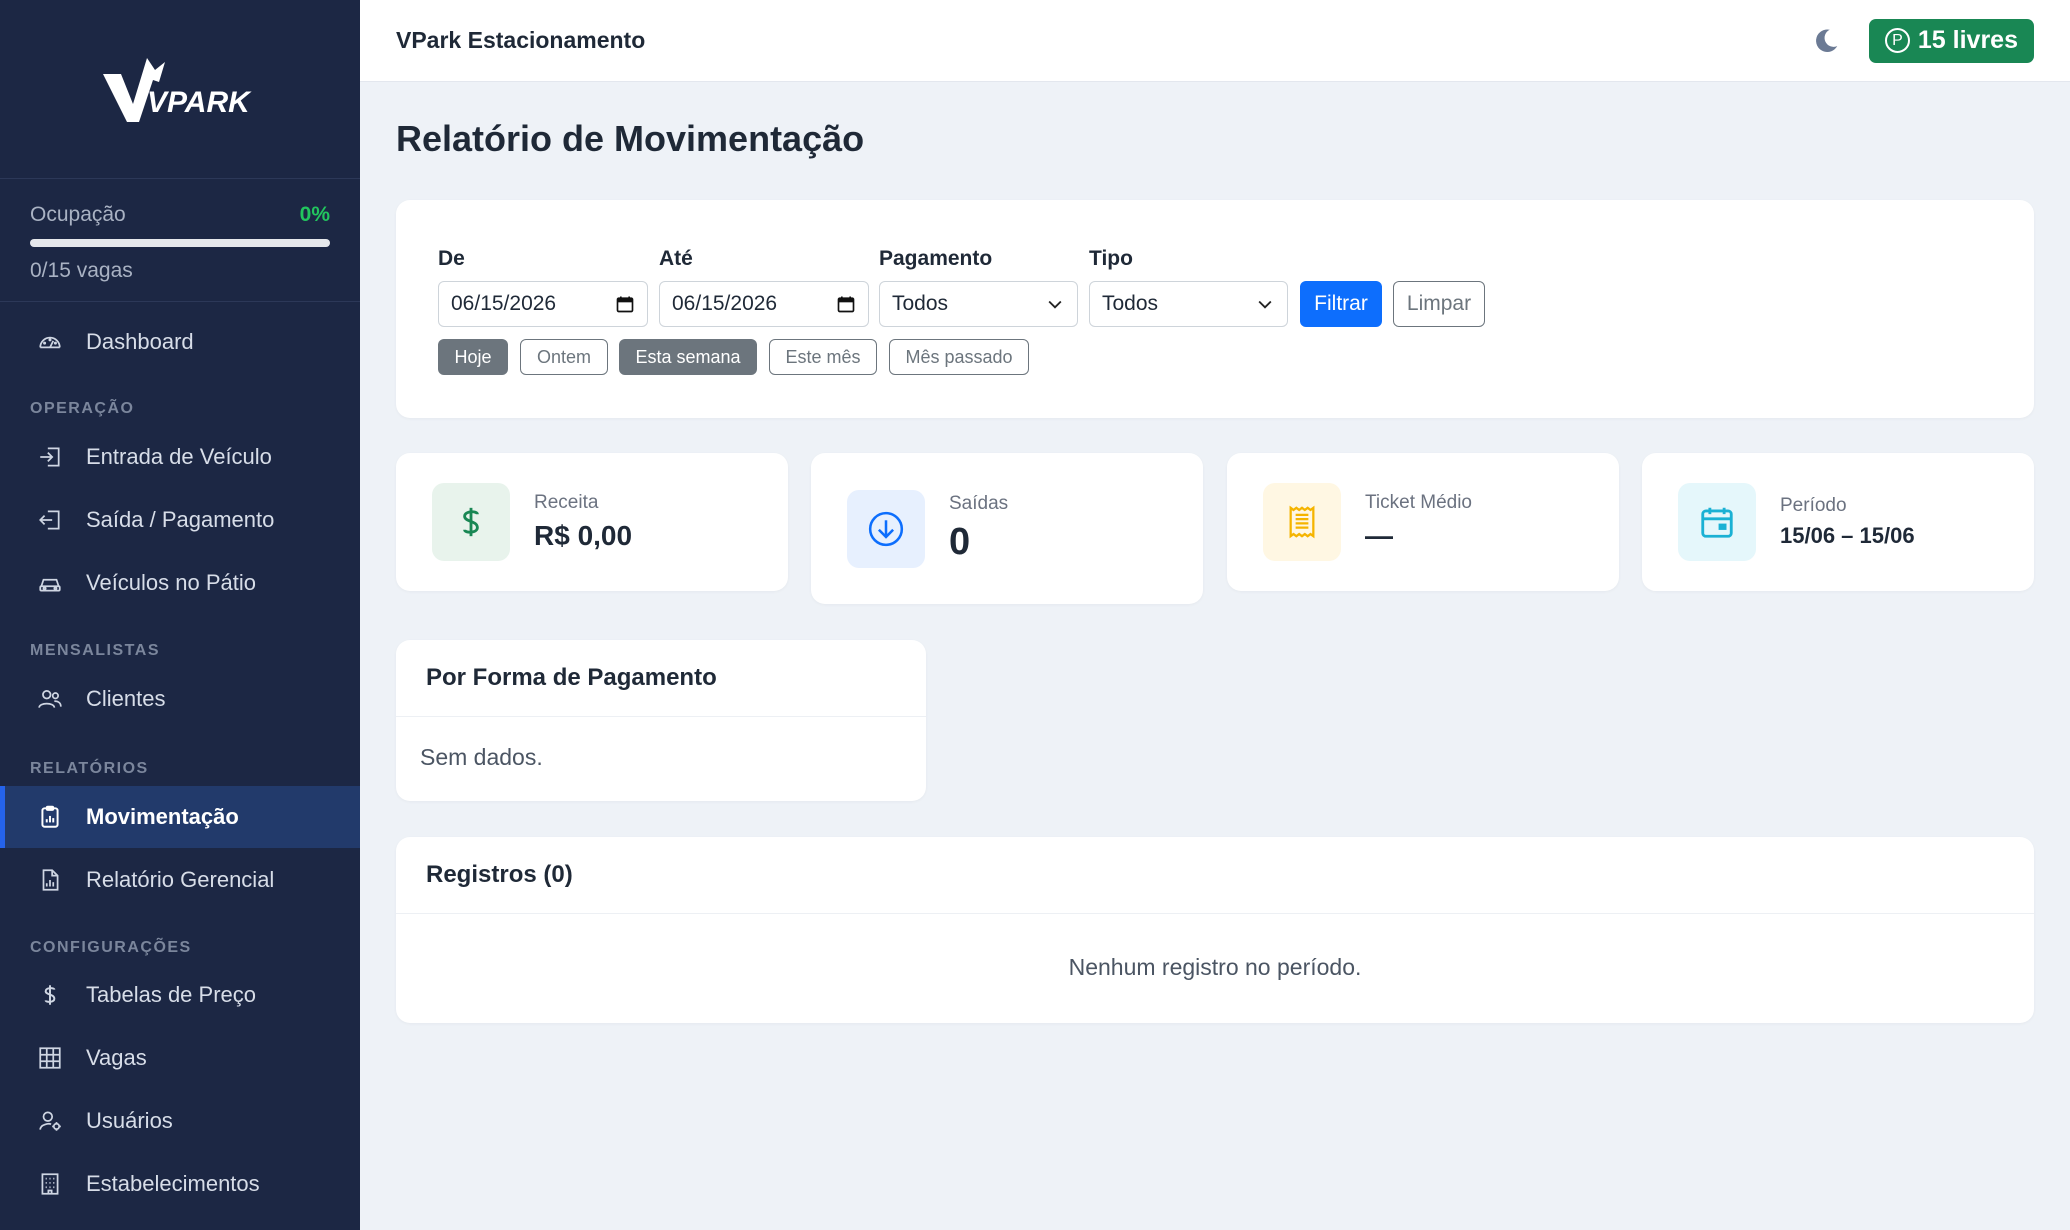 The width and height of the screenshot is (2070, 1230). What do you see at coordinates (162, 816) in the screenshot?
I see `sidebar-item-label: Movimentação` at bounding box center [162, 816].